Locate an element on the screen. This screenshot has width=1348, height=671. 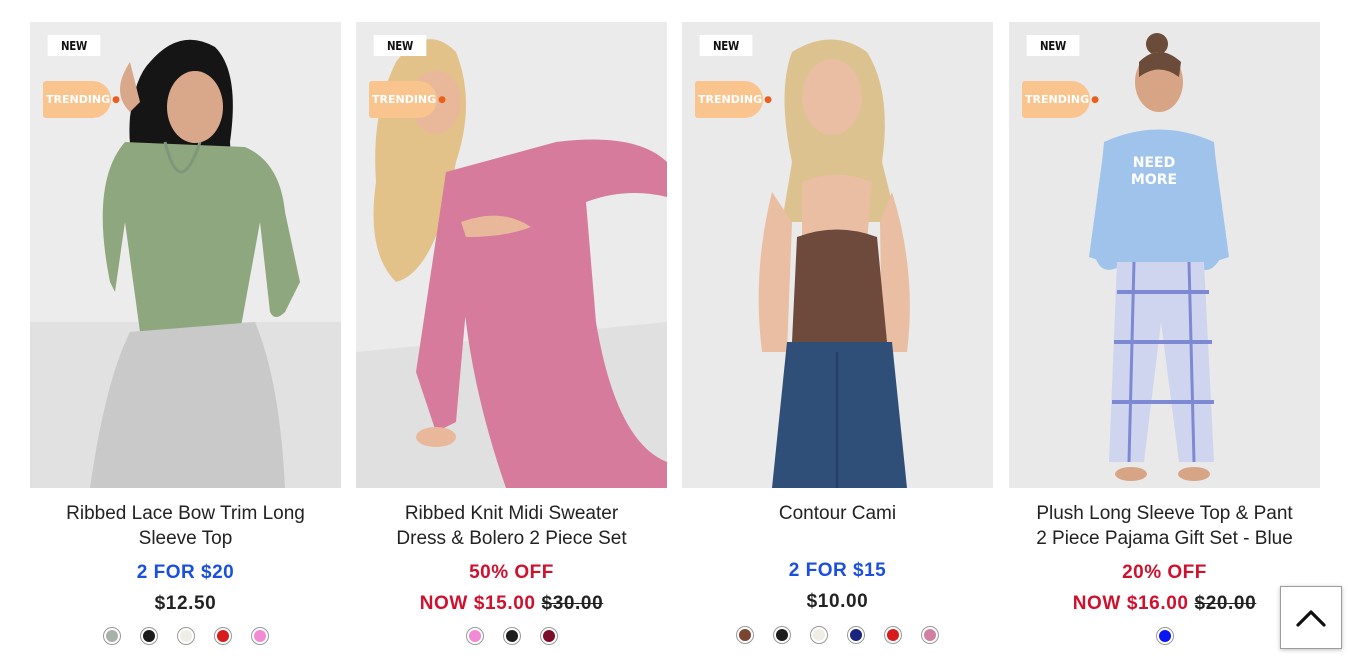
svg-text: MORE is located at coordinates (1154, 180).